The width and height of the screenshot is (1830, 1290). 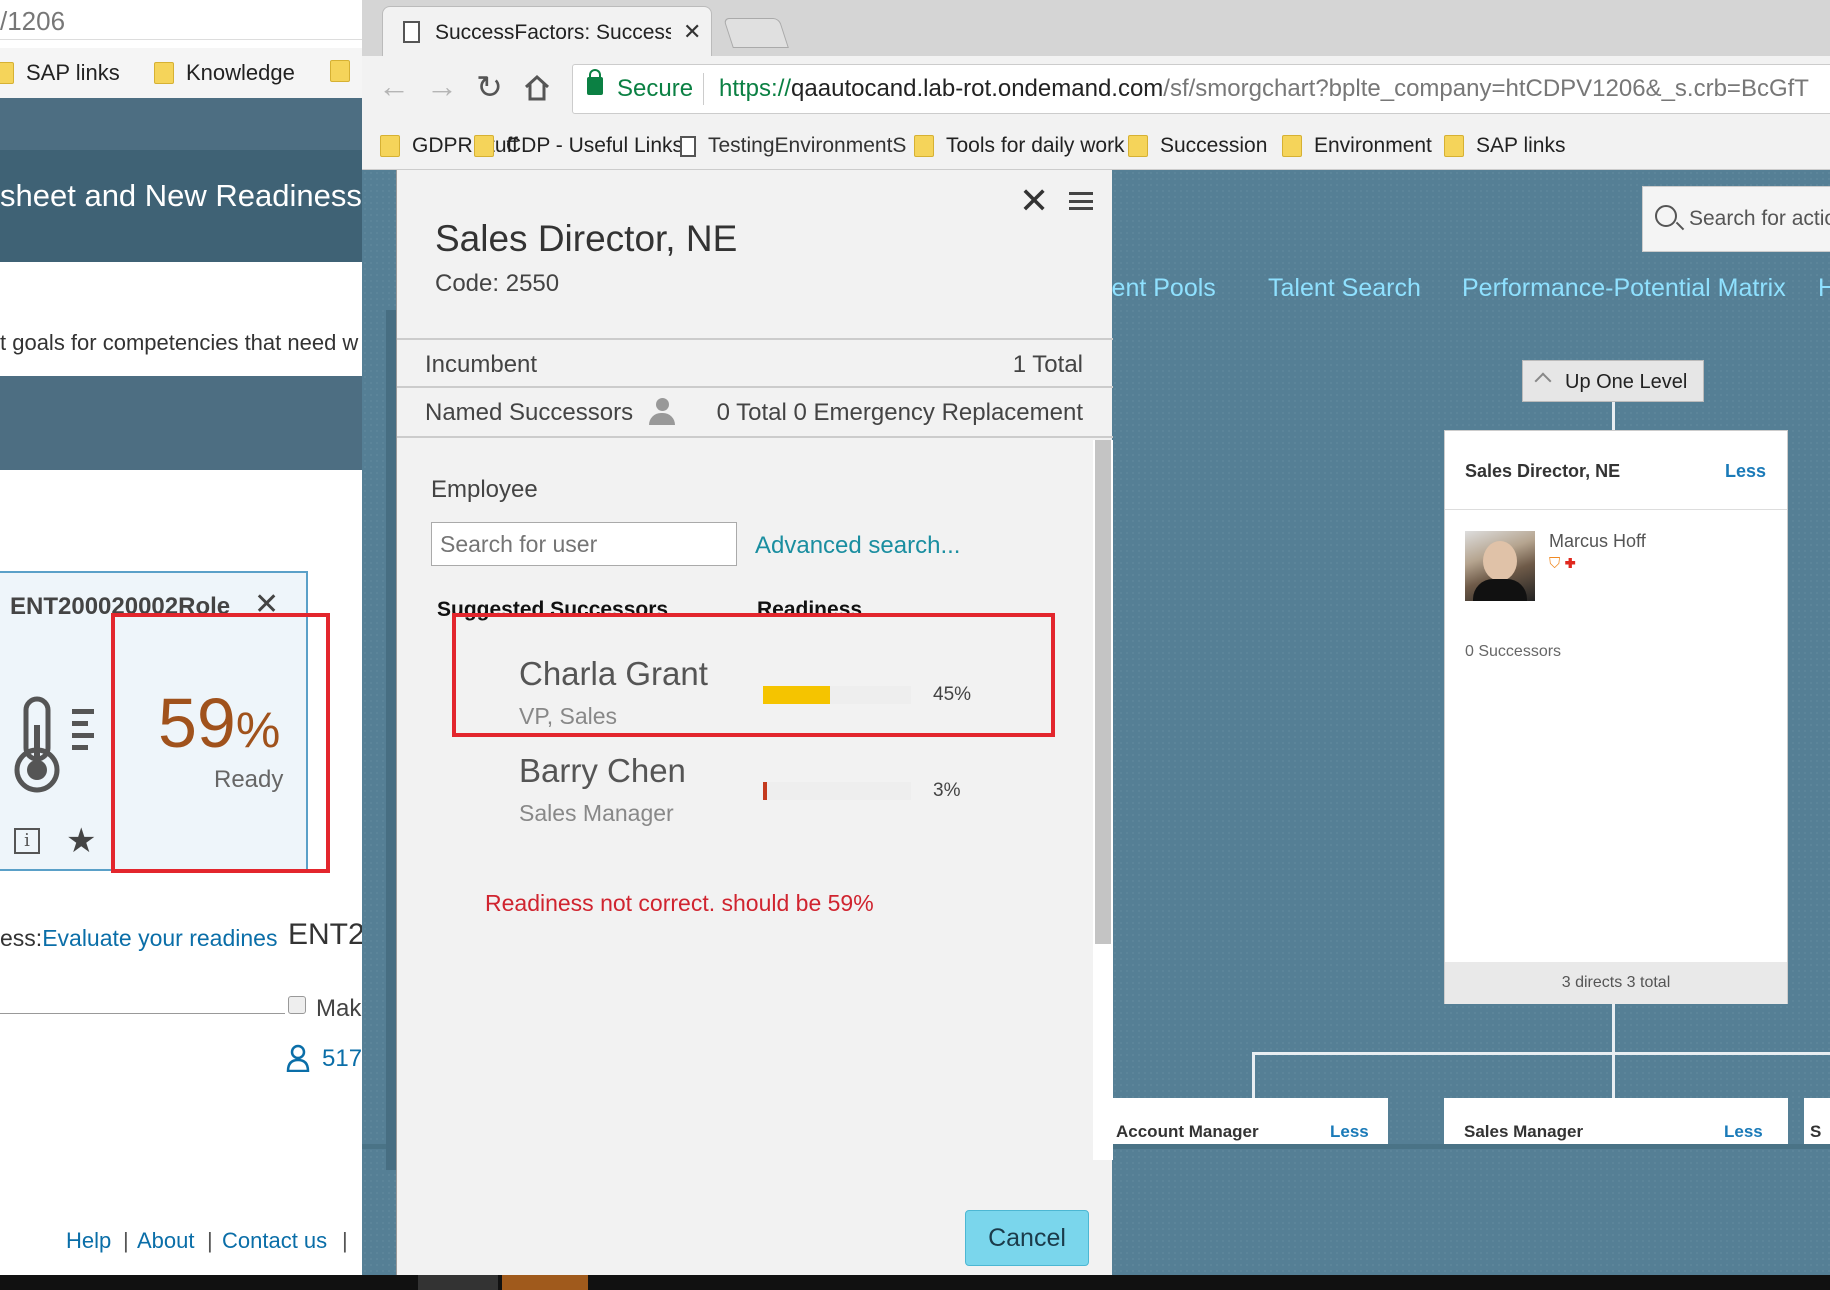 What do you see at coordinates (325, 934) in the screenshot?
I see `ent-fragment: ENT2` at bounding box center [325, 934].